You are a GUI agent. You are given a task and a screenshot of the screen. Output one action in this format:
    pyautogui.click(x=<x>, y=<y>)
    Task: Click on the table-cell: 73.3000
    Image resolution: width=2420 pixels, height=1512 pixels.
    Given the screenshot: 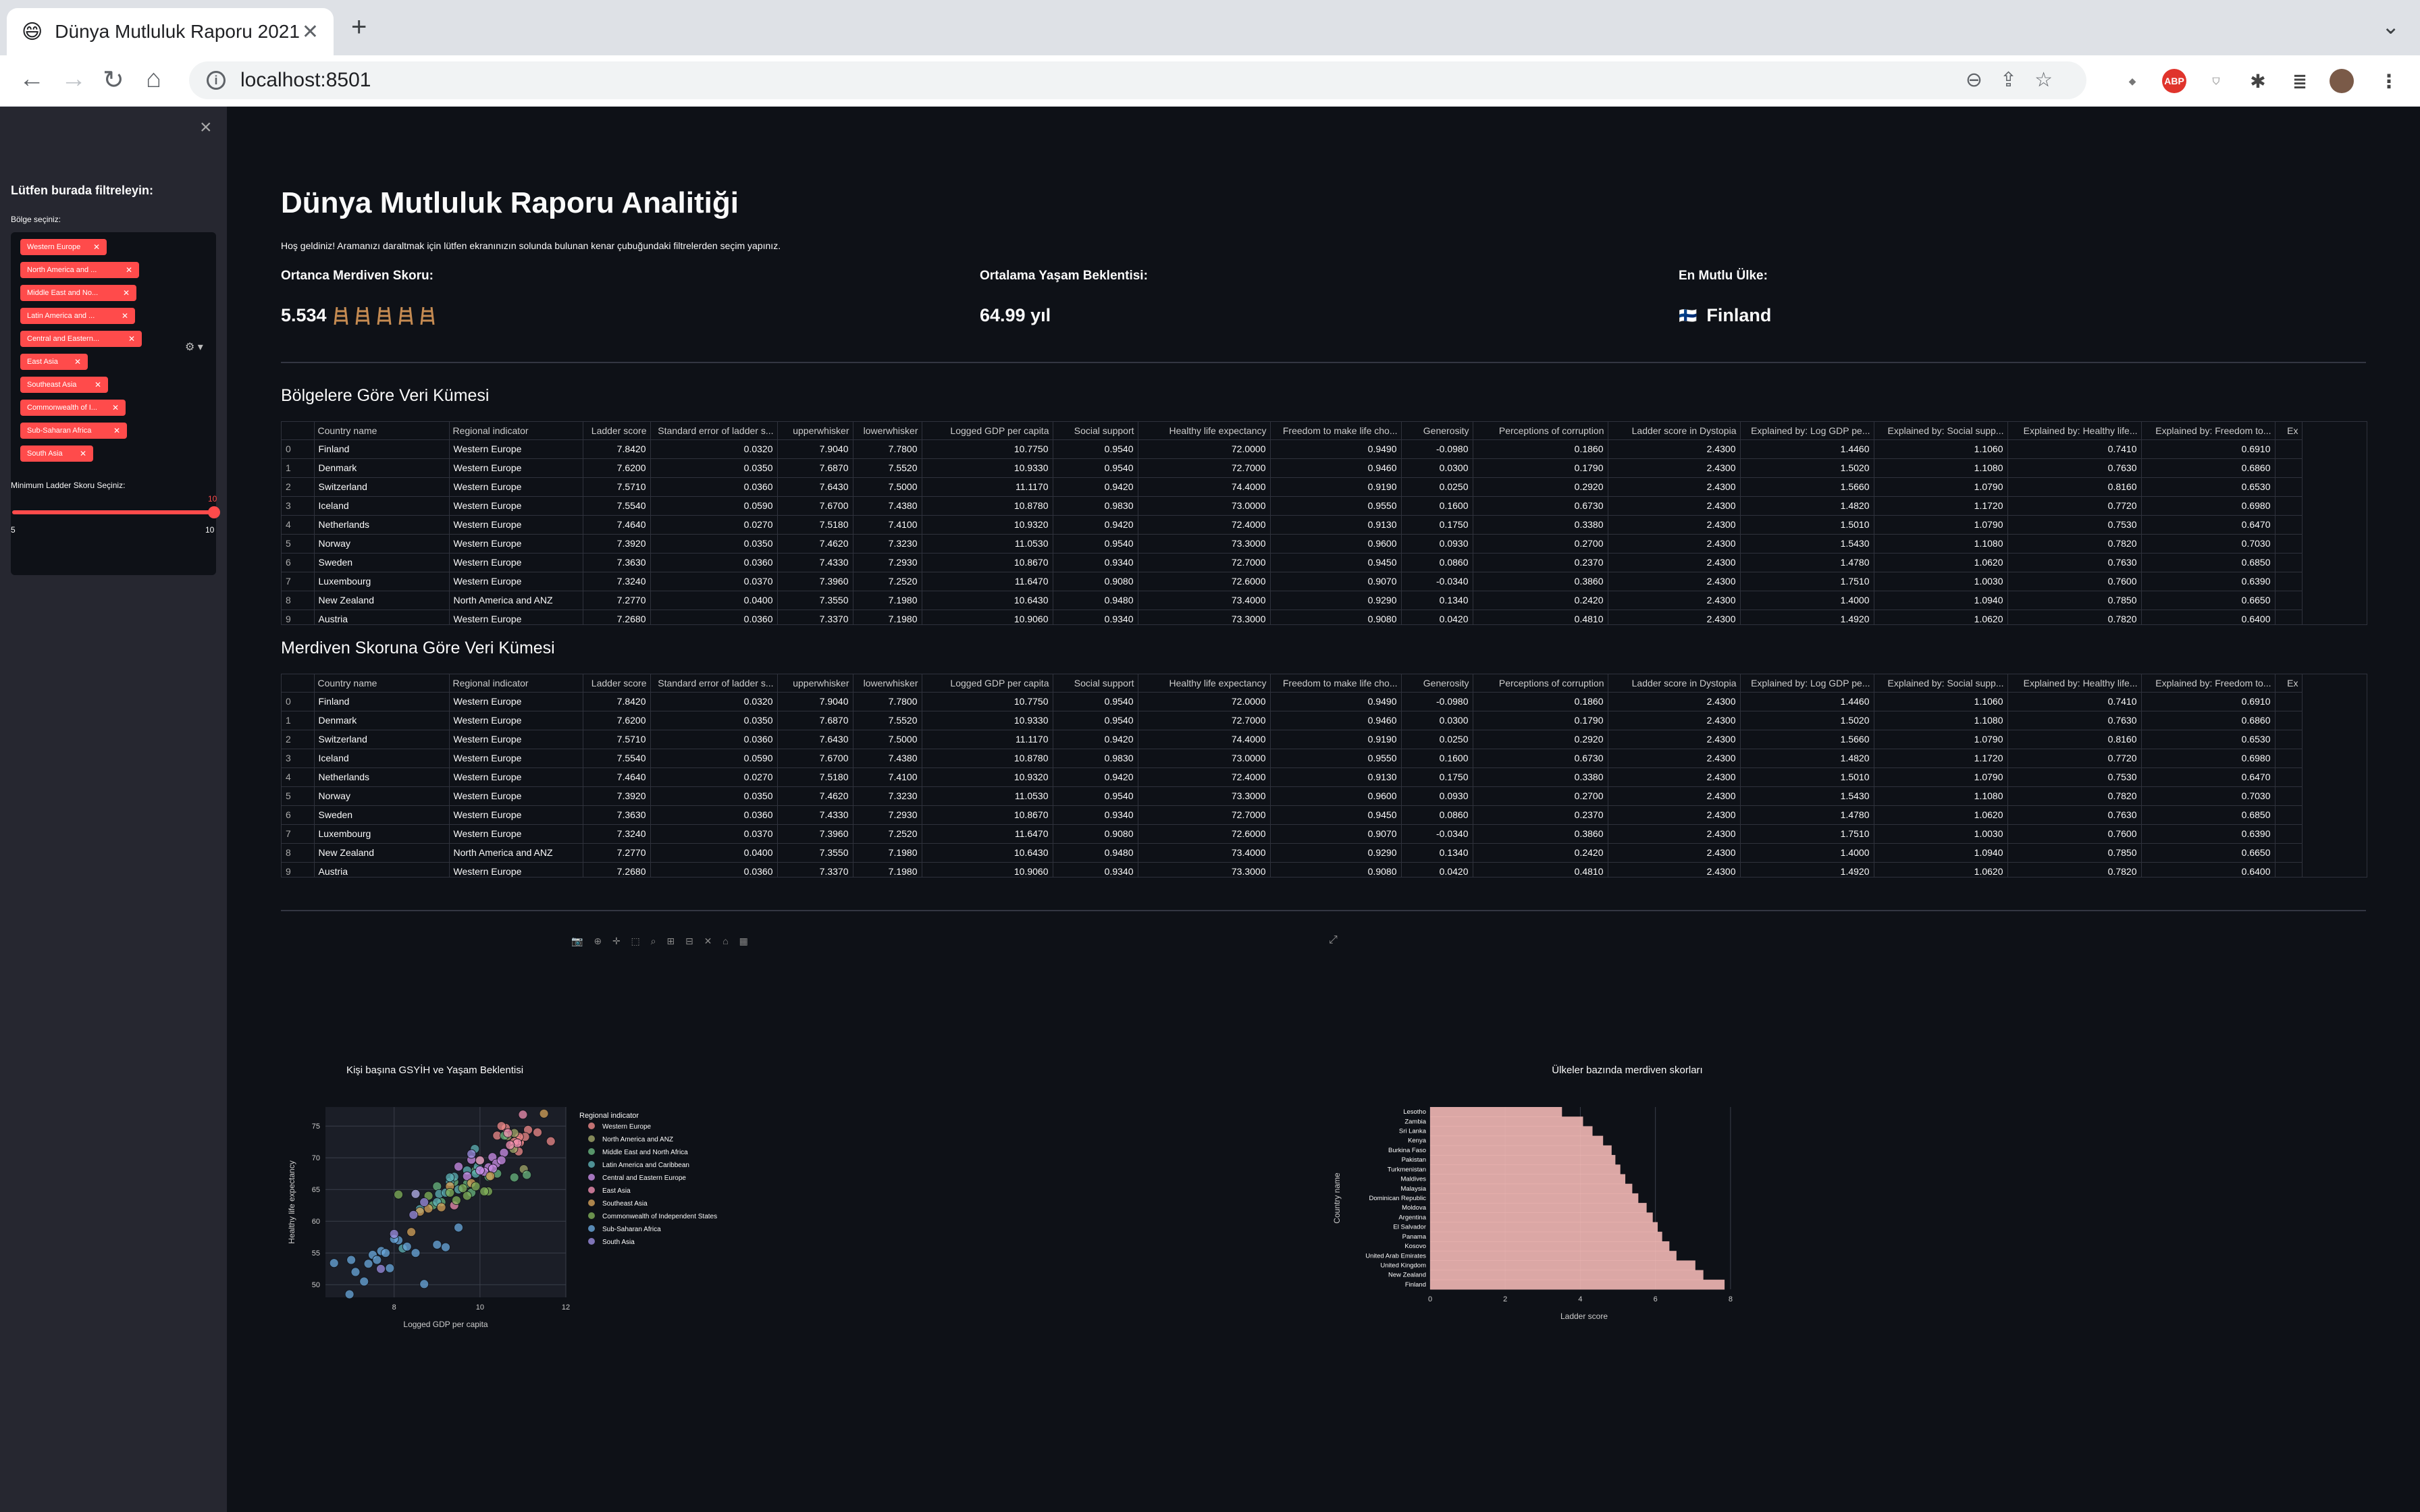 What is the action you would take?
    pyautogui.click(x=1204, y=796)
    